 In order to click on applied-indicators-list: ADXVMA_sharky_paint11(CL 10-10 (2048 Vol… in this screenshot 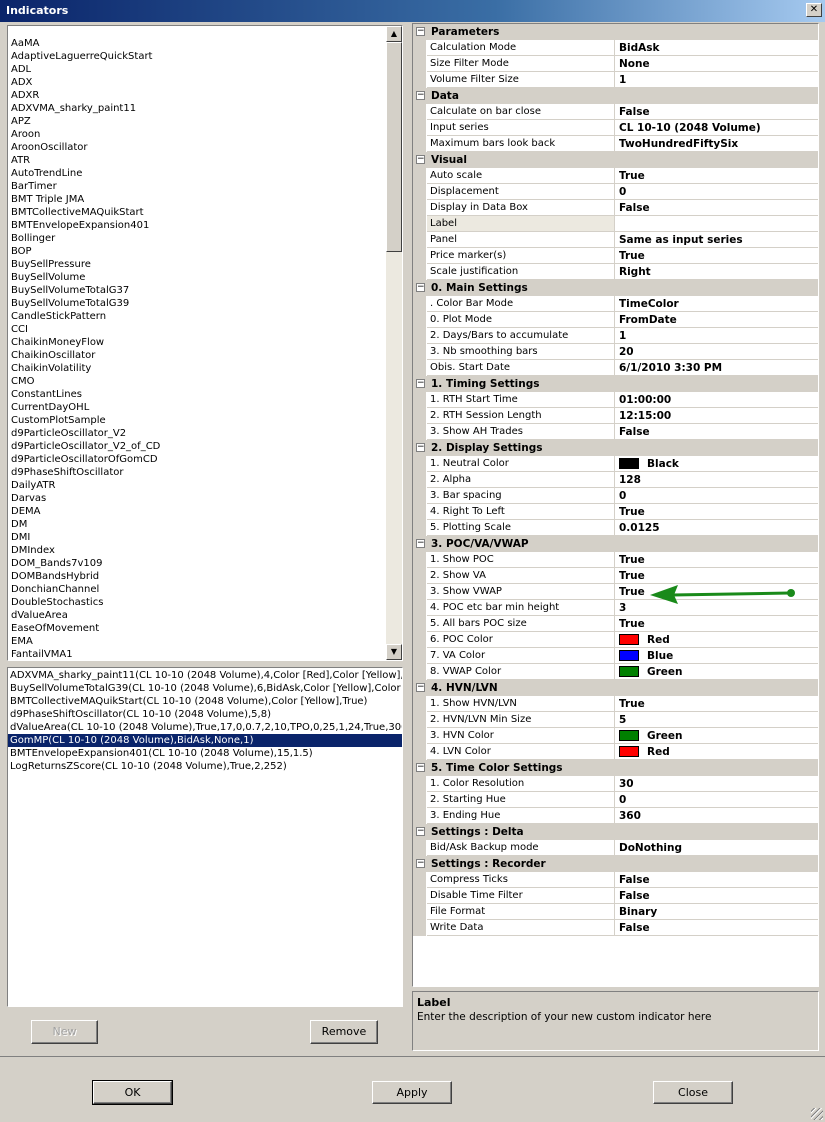, I will do `click(205, 837)`.